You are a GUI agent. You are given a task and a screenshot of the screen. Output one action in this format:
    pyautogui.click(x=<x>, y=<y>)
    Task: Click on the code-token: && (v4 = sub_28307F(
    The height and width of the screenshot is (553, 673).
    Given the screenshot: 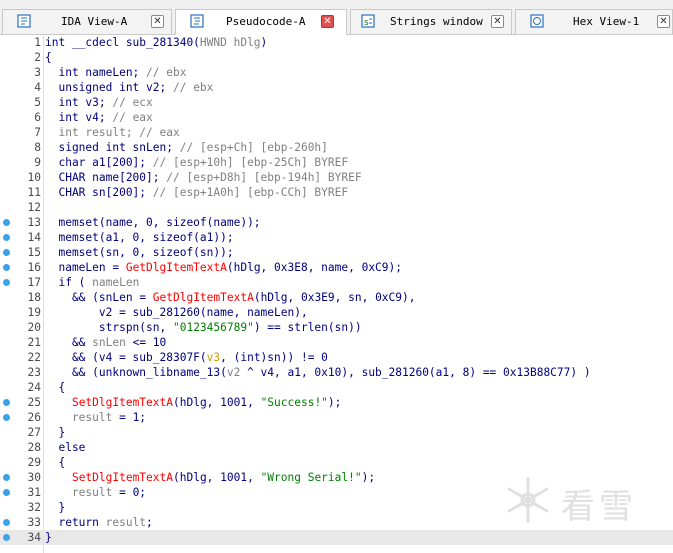 What is the action you would take?
    pyautogui.click(x=126, y=357)
    